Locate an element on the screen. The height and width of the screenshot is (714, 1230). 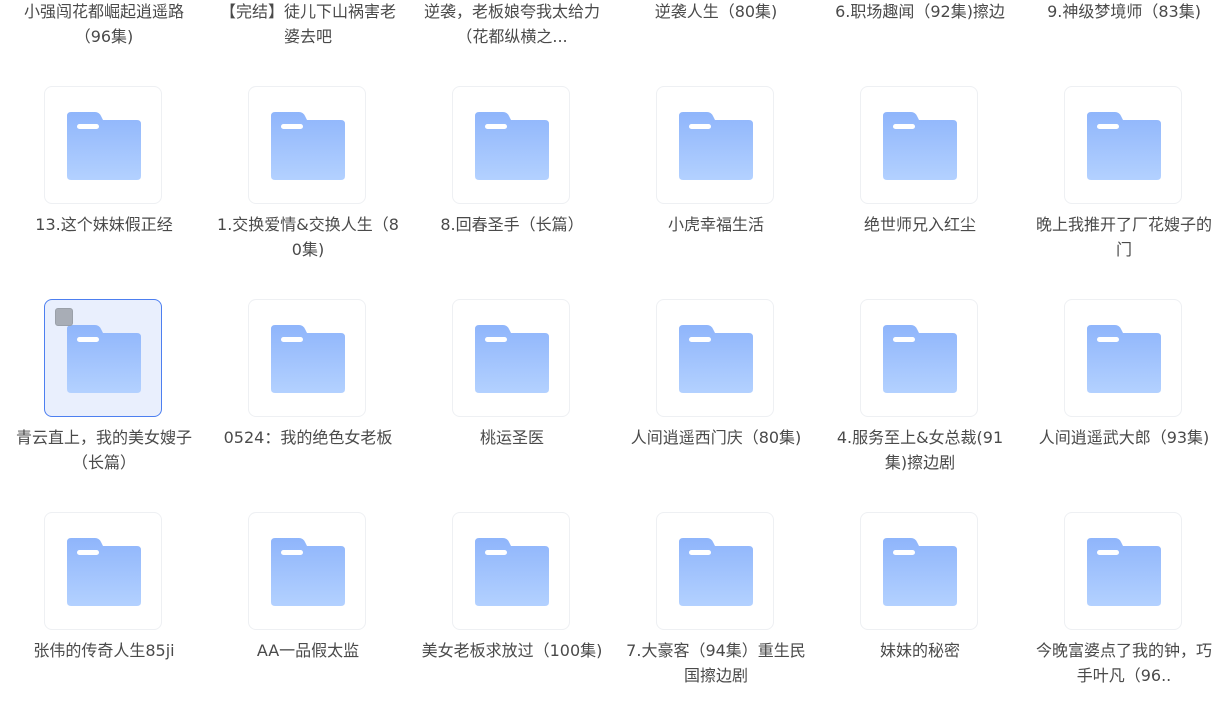
folder-label: 美女老板求放过（100集) is located at coordinates (512, 650).